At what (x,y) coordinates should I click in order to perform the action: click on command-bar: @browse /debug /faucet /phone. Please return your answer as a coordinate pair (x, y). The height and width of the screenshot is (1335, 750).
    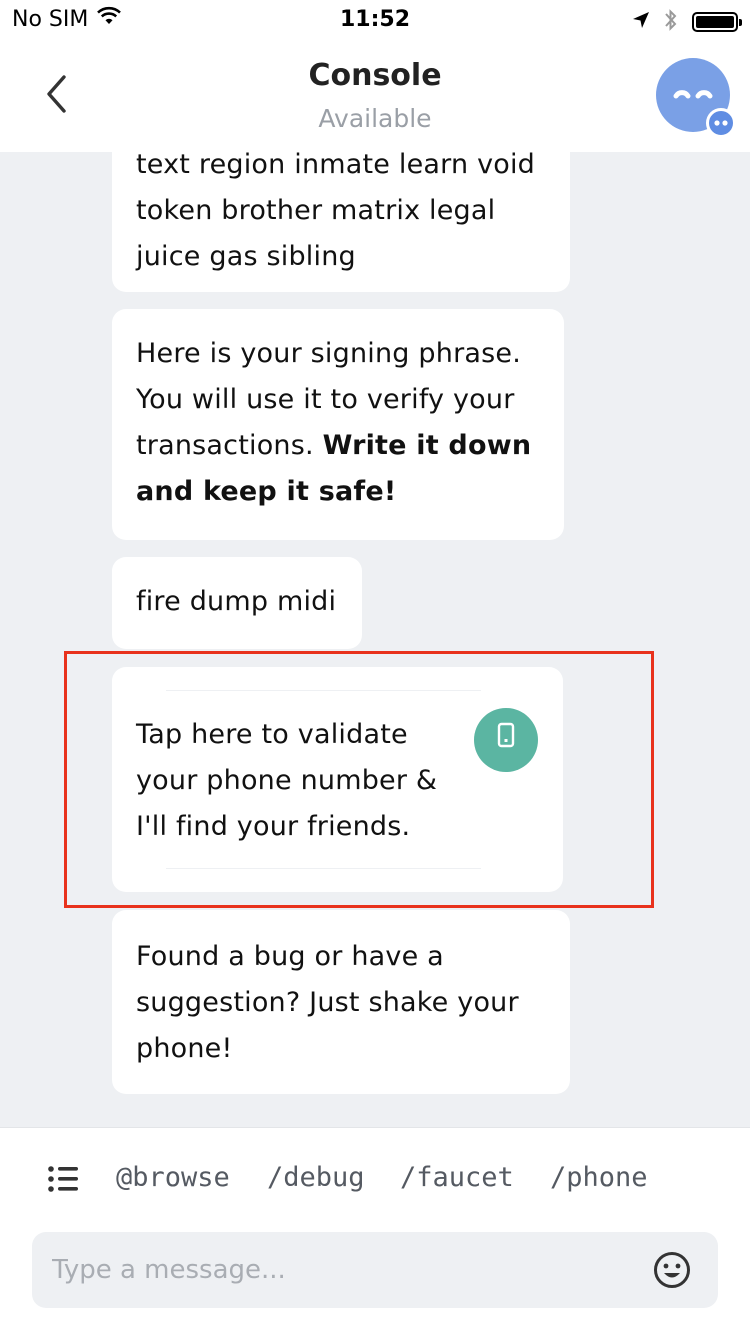
    Looking at the image, I should click on (375, 1178).